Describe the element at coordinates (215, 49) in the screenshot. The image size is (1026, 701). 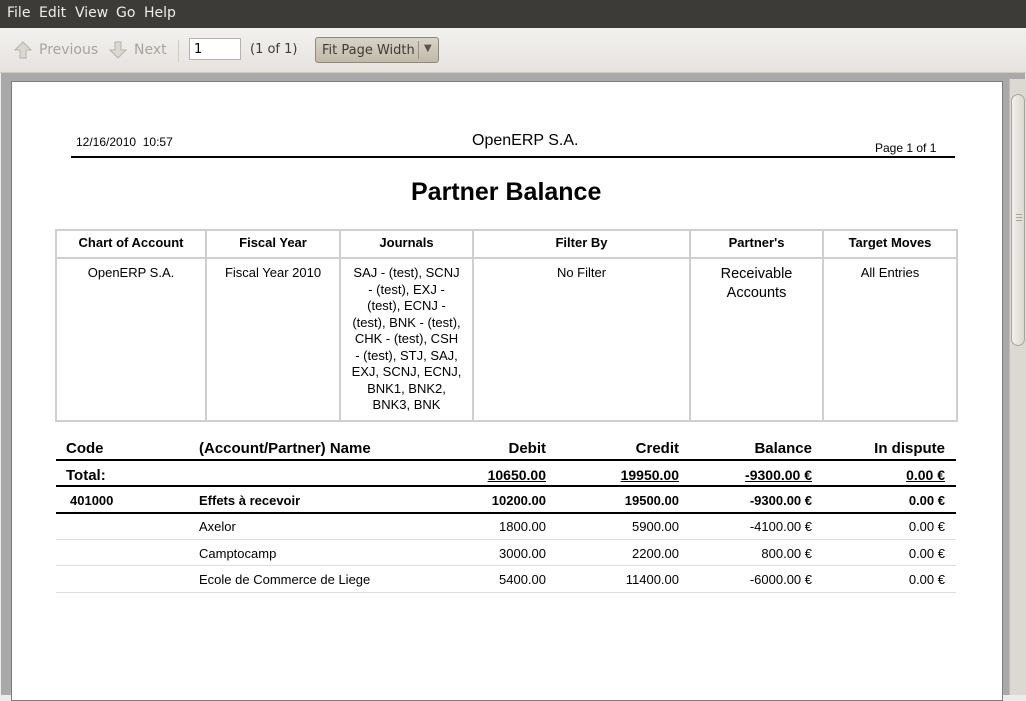
I see `page-number-input` at that location.